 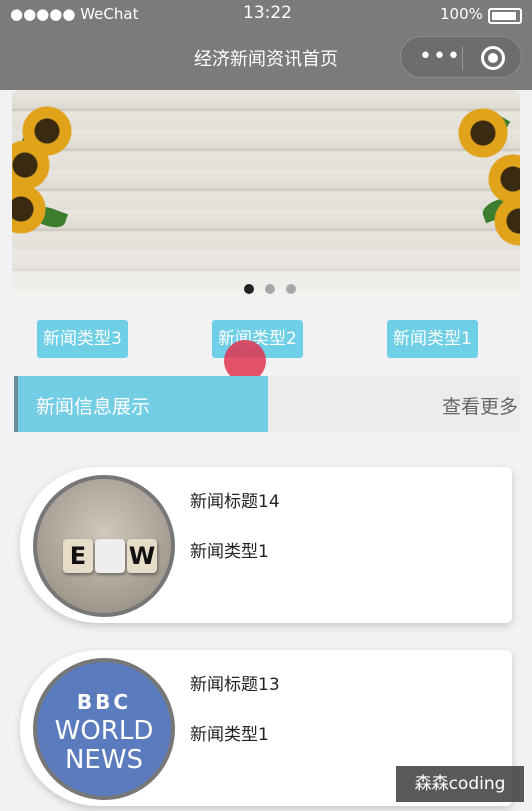 What do you see at coordinates (493, 58) in the screenshot?
I see `target-icon` at bounding box center [493, 58].